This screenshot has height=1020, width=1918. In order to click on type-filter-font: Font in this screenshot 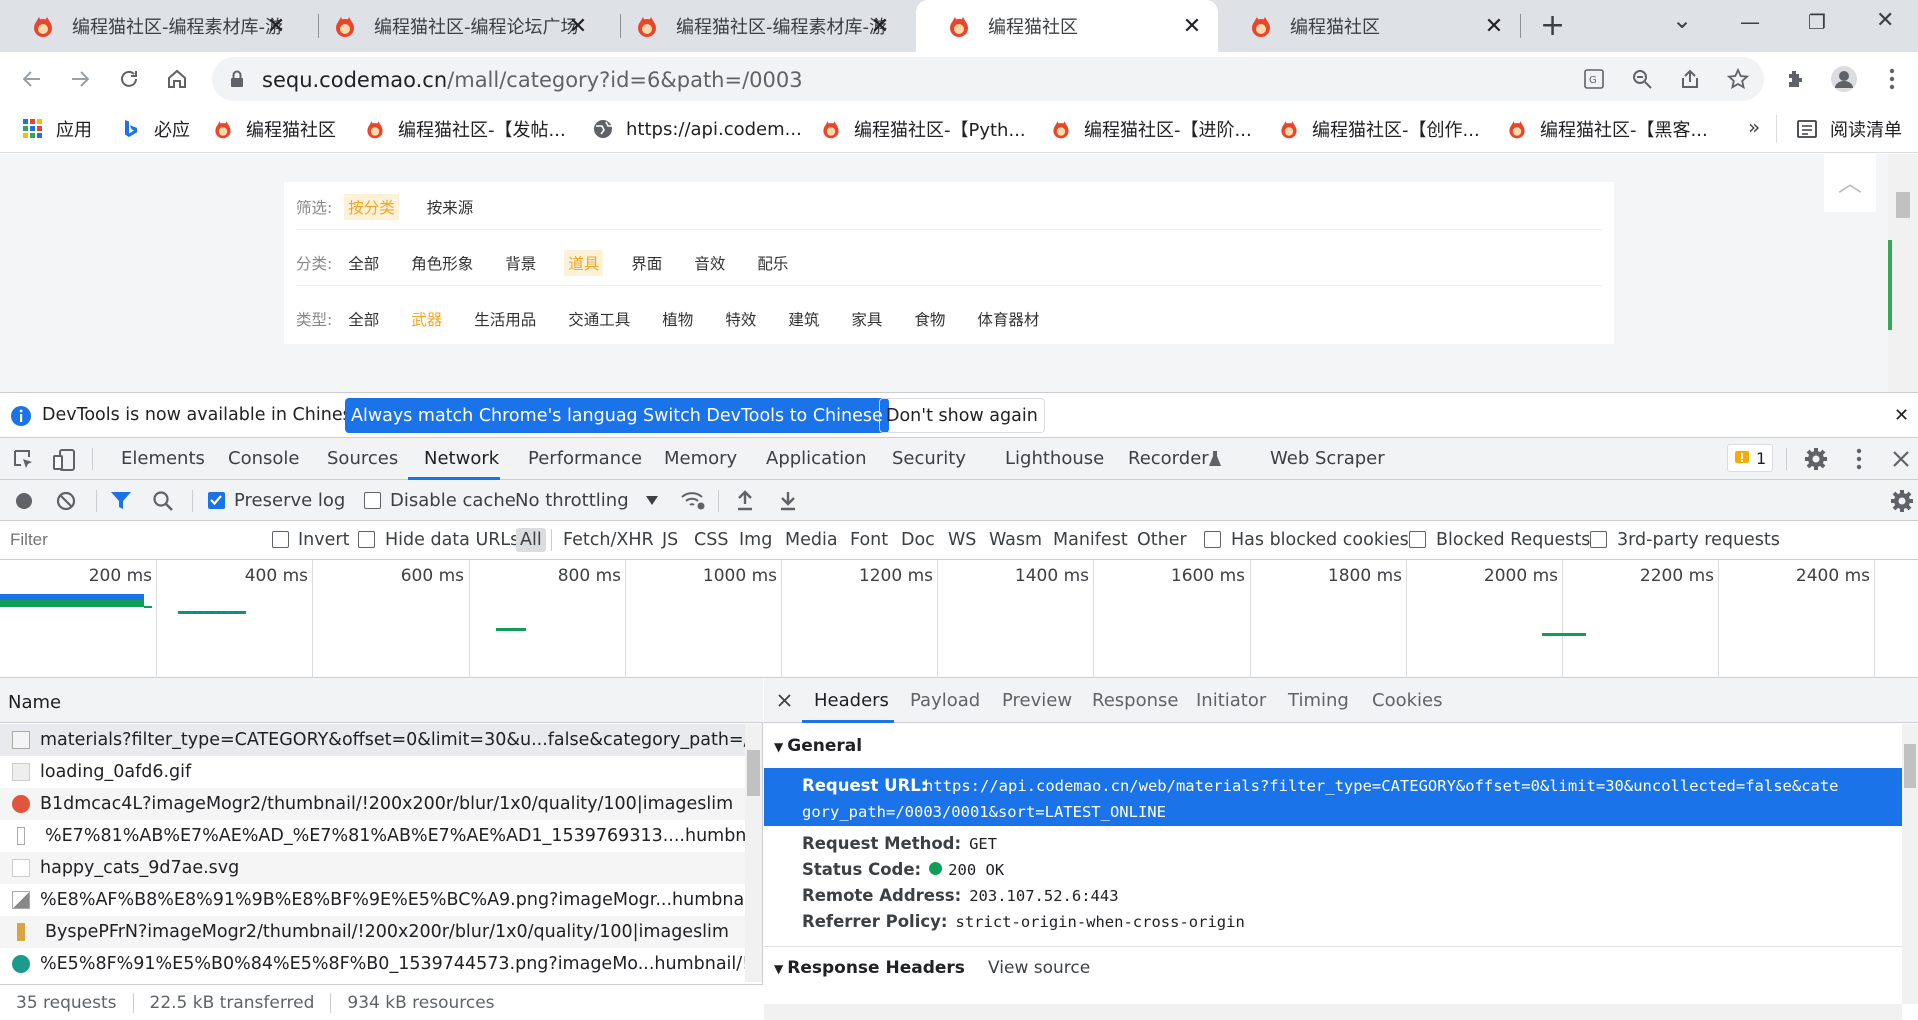, I will do `click(869, 540)`.